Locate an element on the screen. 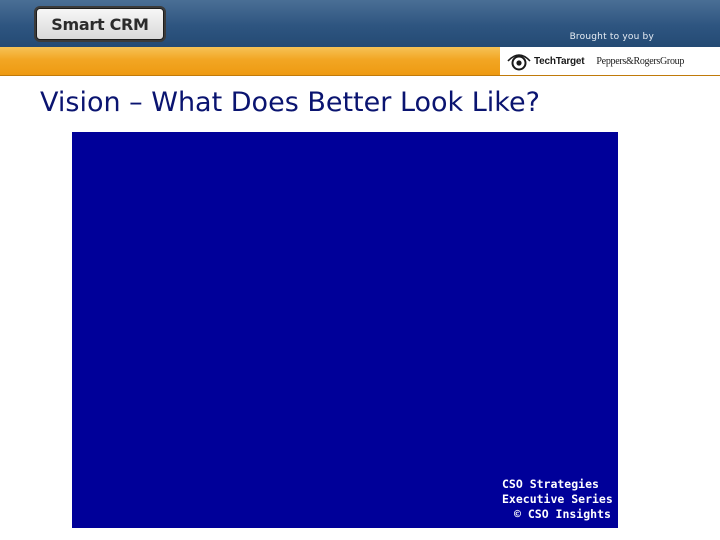  techtarget-logo-text: TechTarget is located at coordinates (559, 61).